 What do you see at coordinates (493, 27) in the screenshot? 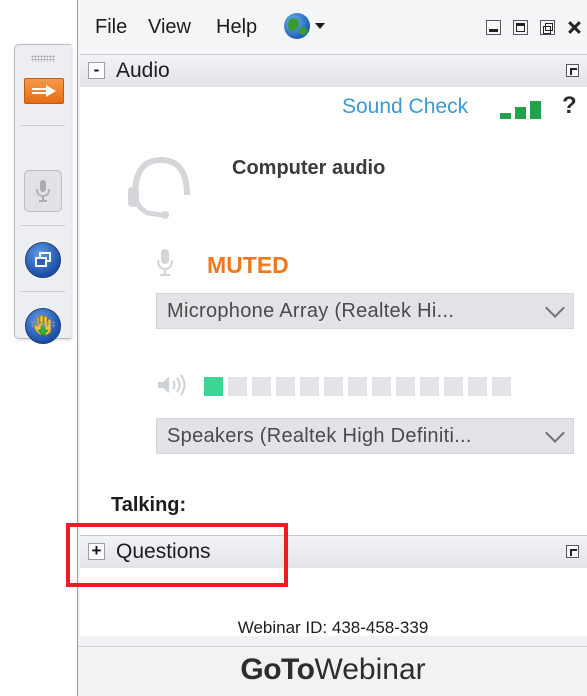
I see `minimize-button` at bounding box center [493, 27].